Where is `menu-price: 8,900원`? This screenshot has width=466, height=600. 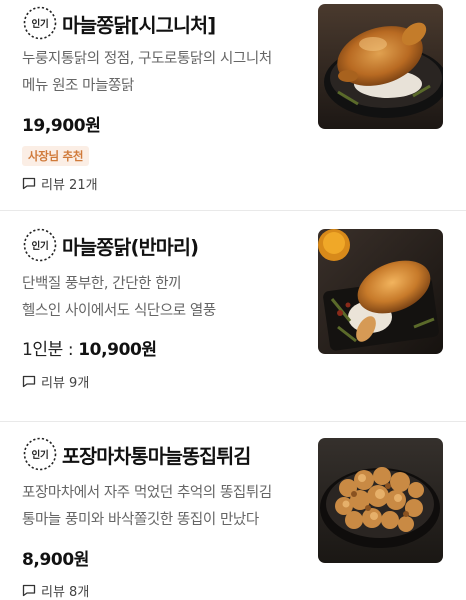
menu-price: 8,900원 is located at coordinates (56, 560).